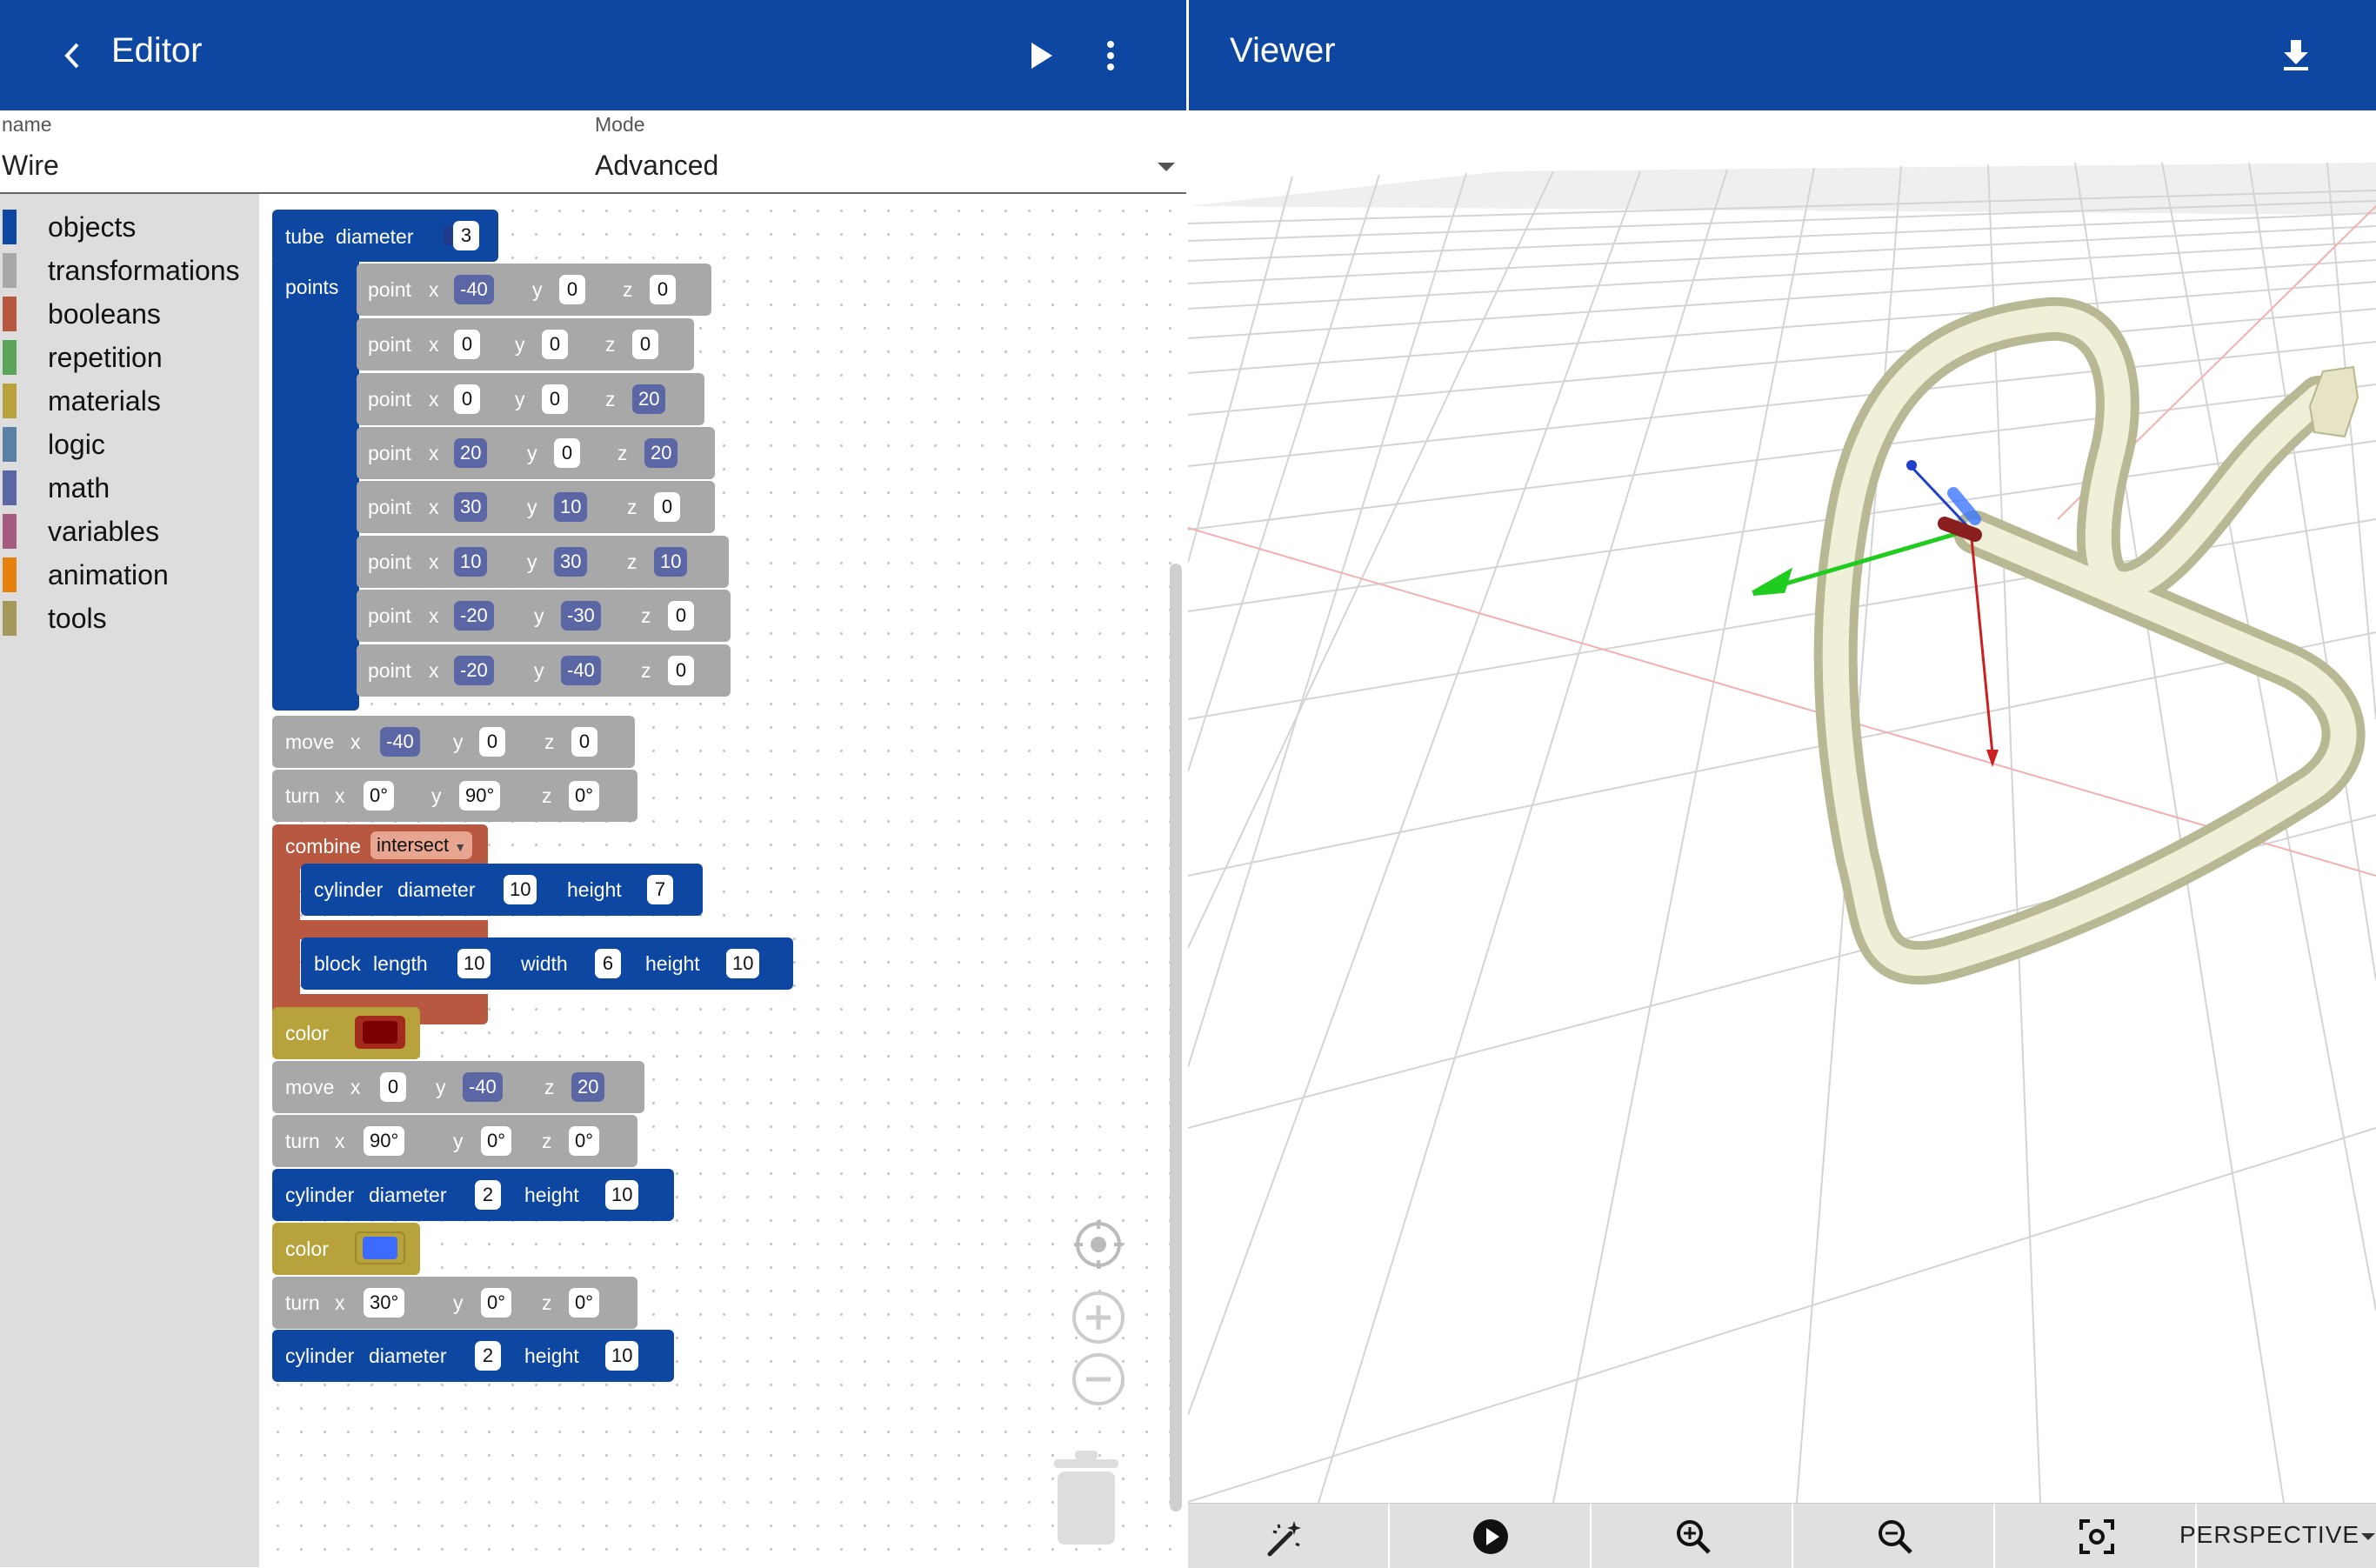 Image resolution: width=2376 pixels, height=1568 pixels. I want to click on magic-wand-button, so click(1289, 1536).